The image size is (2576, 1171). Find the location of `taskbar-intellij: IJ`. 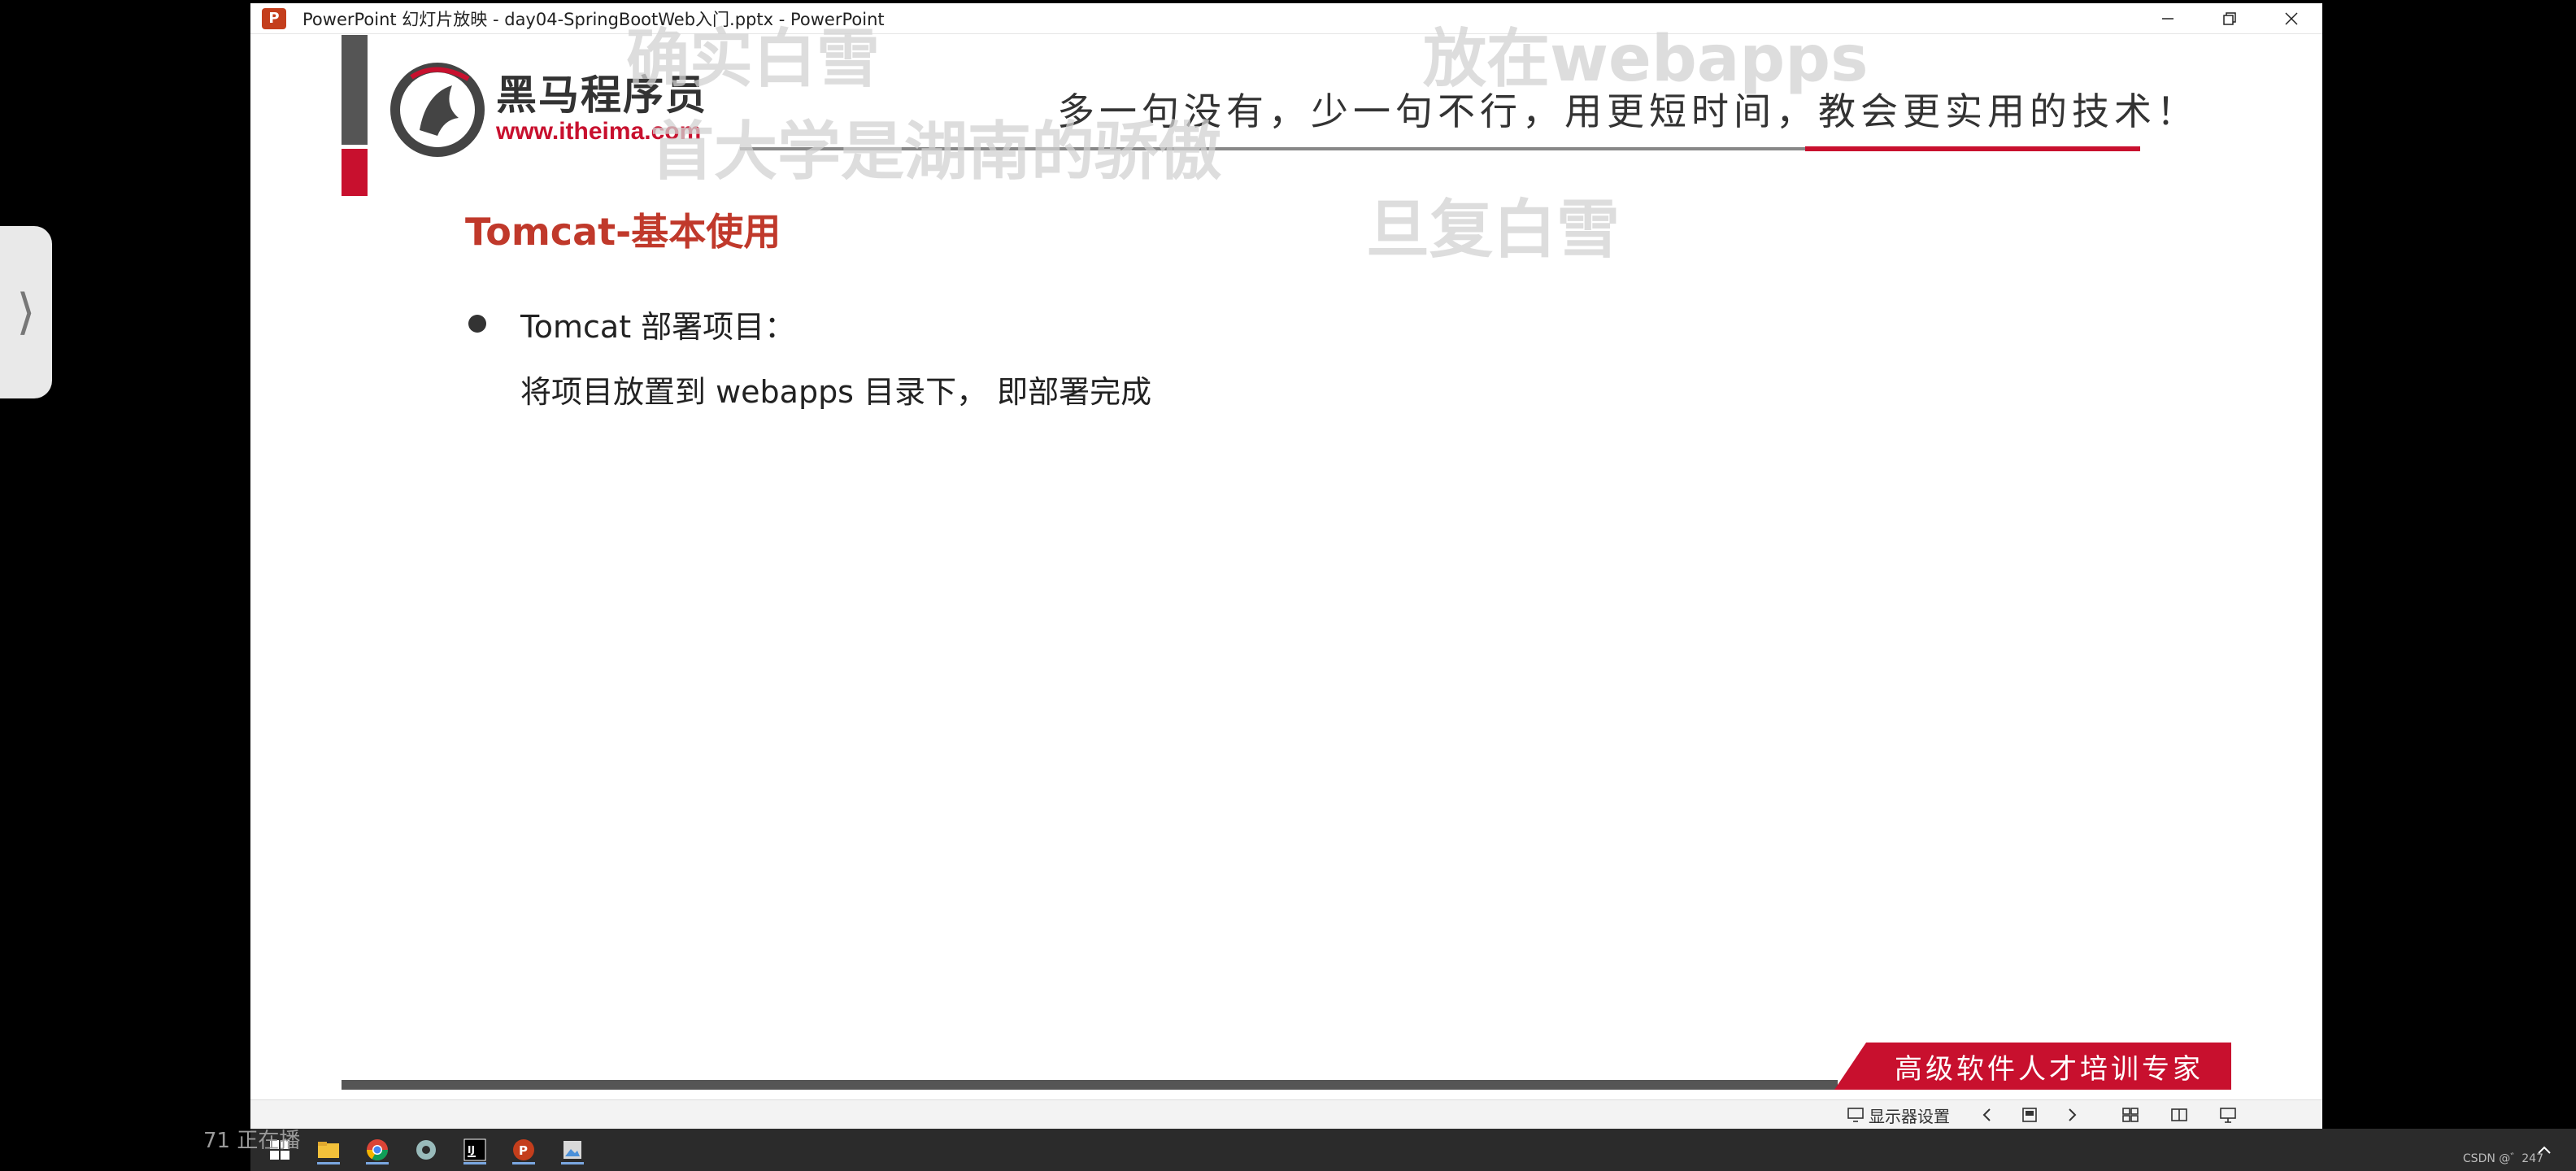

taskbar-intellij: IJ is located at coordinates (475, 1150).